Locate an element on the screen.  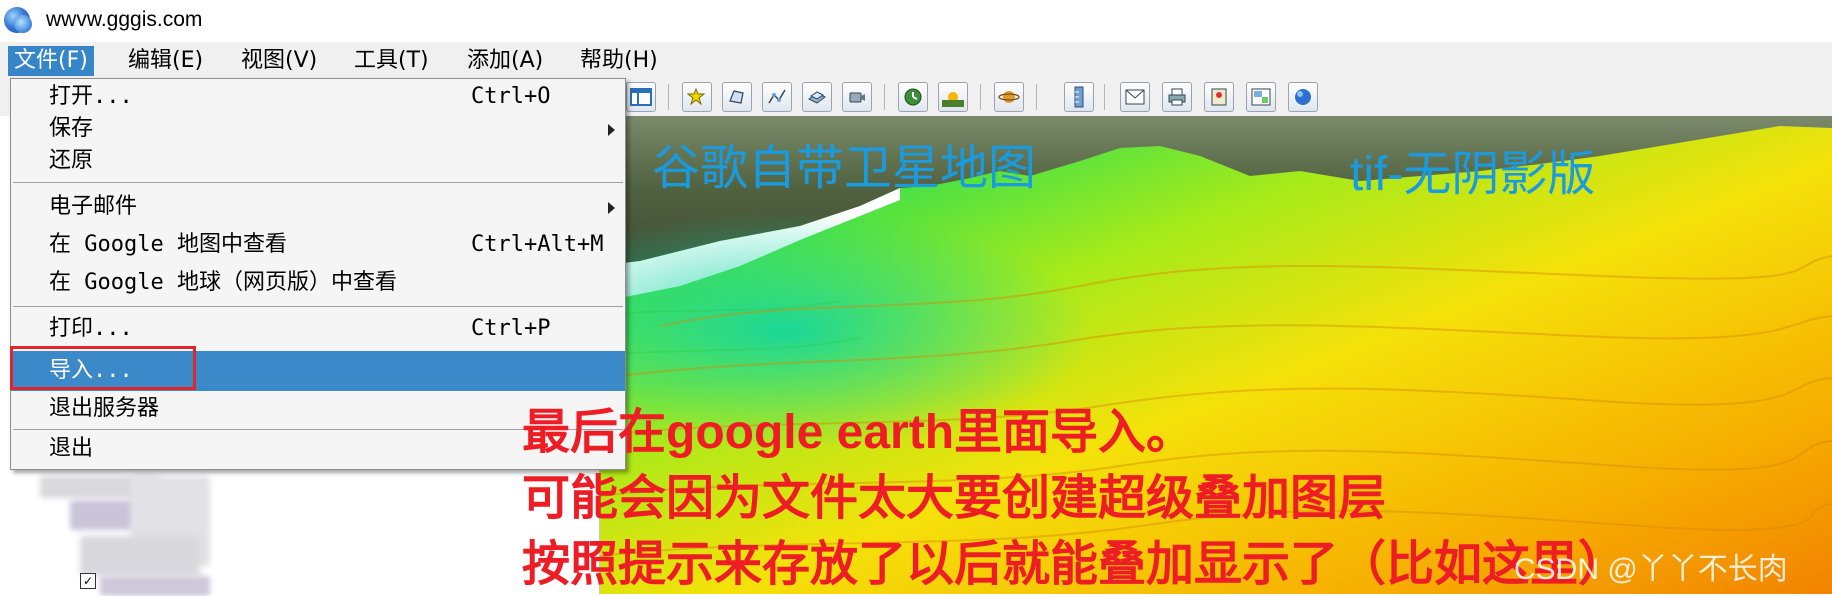
add-image-overlay-icon is located at coordinates (817, 97).